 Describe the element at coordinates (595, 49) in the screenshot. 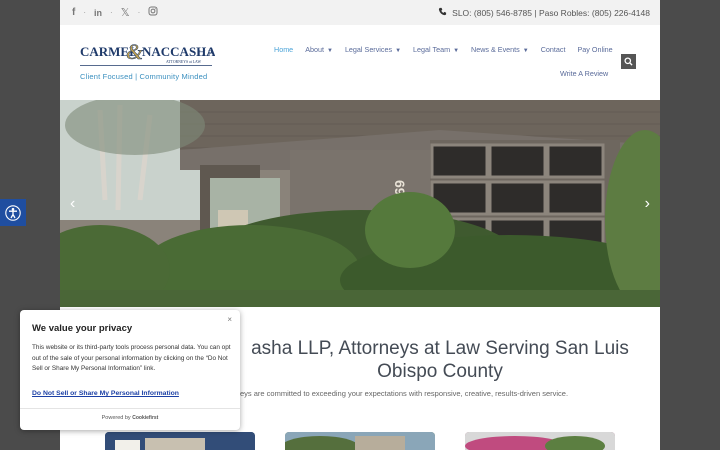

I see `nav-pay-online: Pay Online` at that location.